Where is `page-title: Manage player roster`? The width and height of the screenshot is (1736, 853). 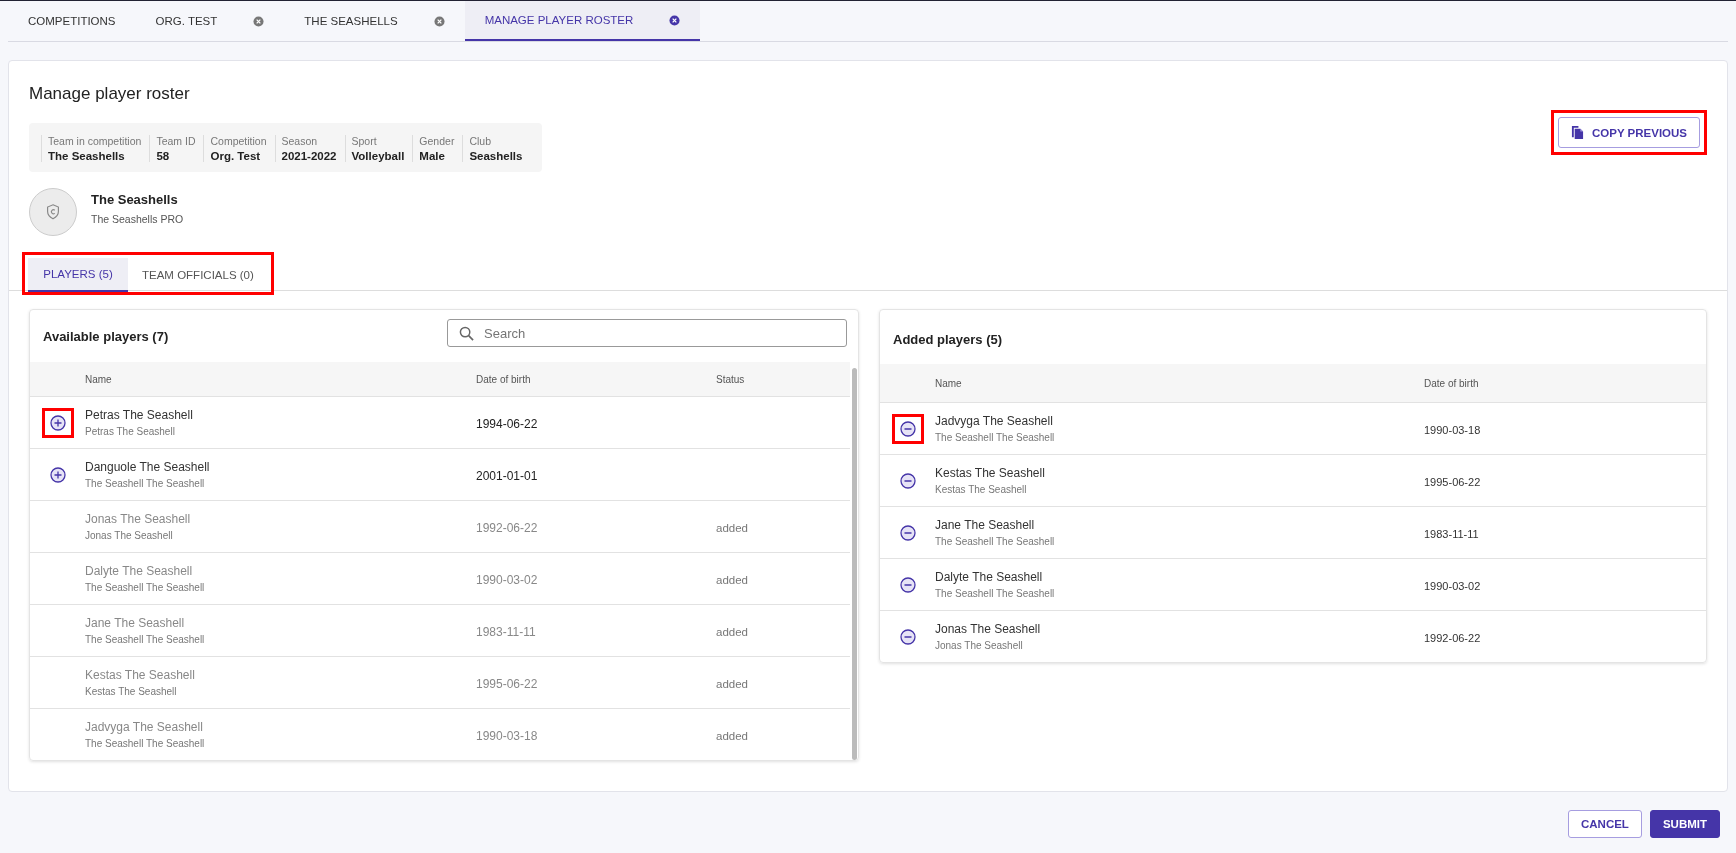
page-title: Manage player roster is located at coordinates (110, 94).